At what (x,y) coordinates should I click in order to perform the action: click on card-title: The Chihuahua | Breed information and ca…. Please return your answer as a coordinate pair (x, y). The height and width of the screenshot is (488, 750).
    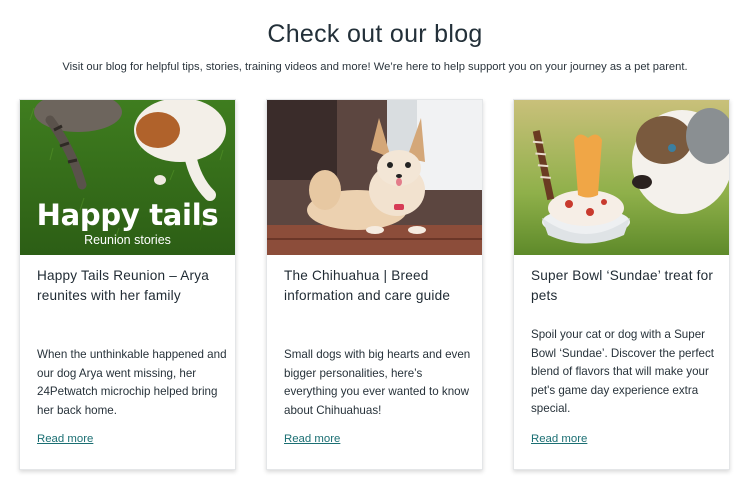
    Looking at the image, I should click on (376, 286).